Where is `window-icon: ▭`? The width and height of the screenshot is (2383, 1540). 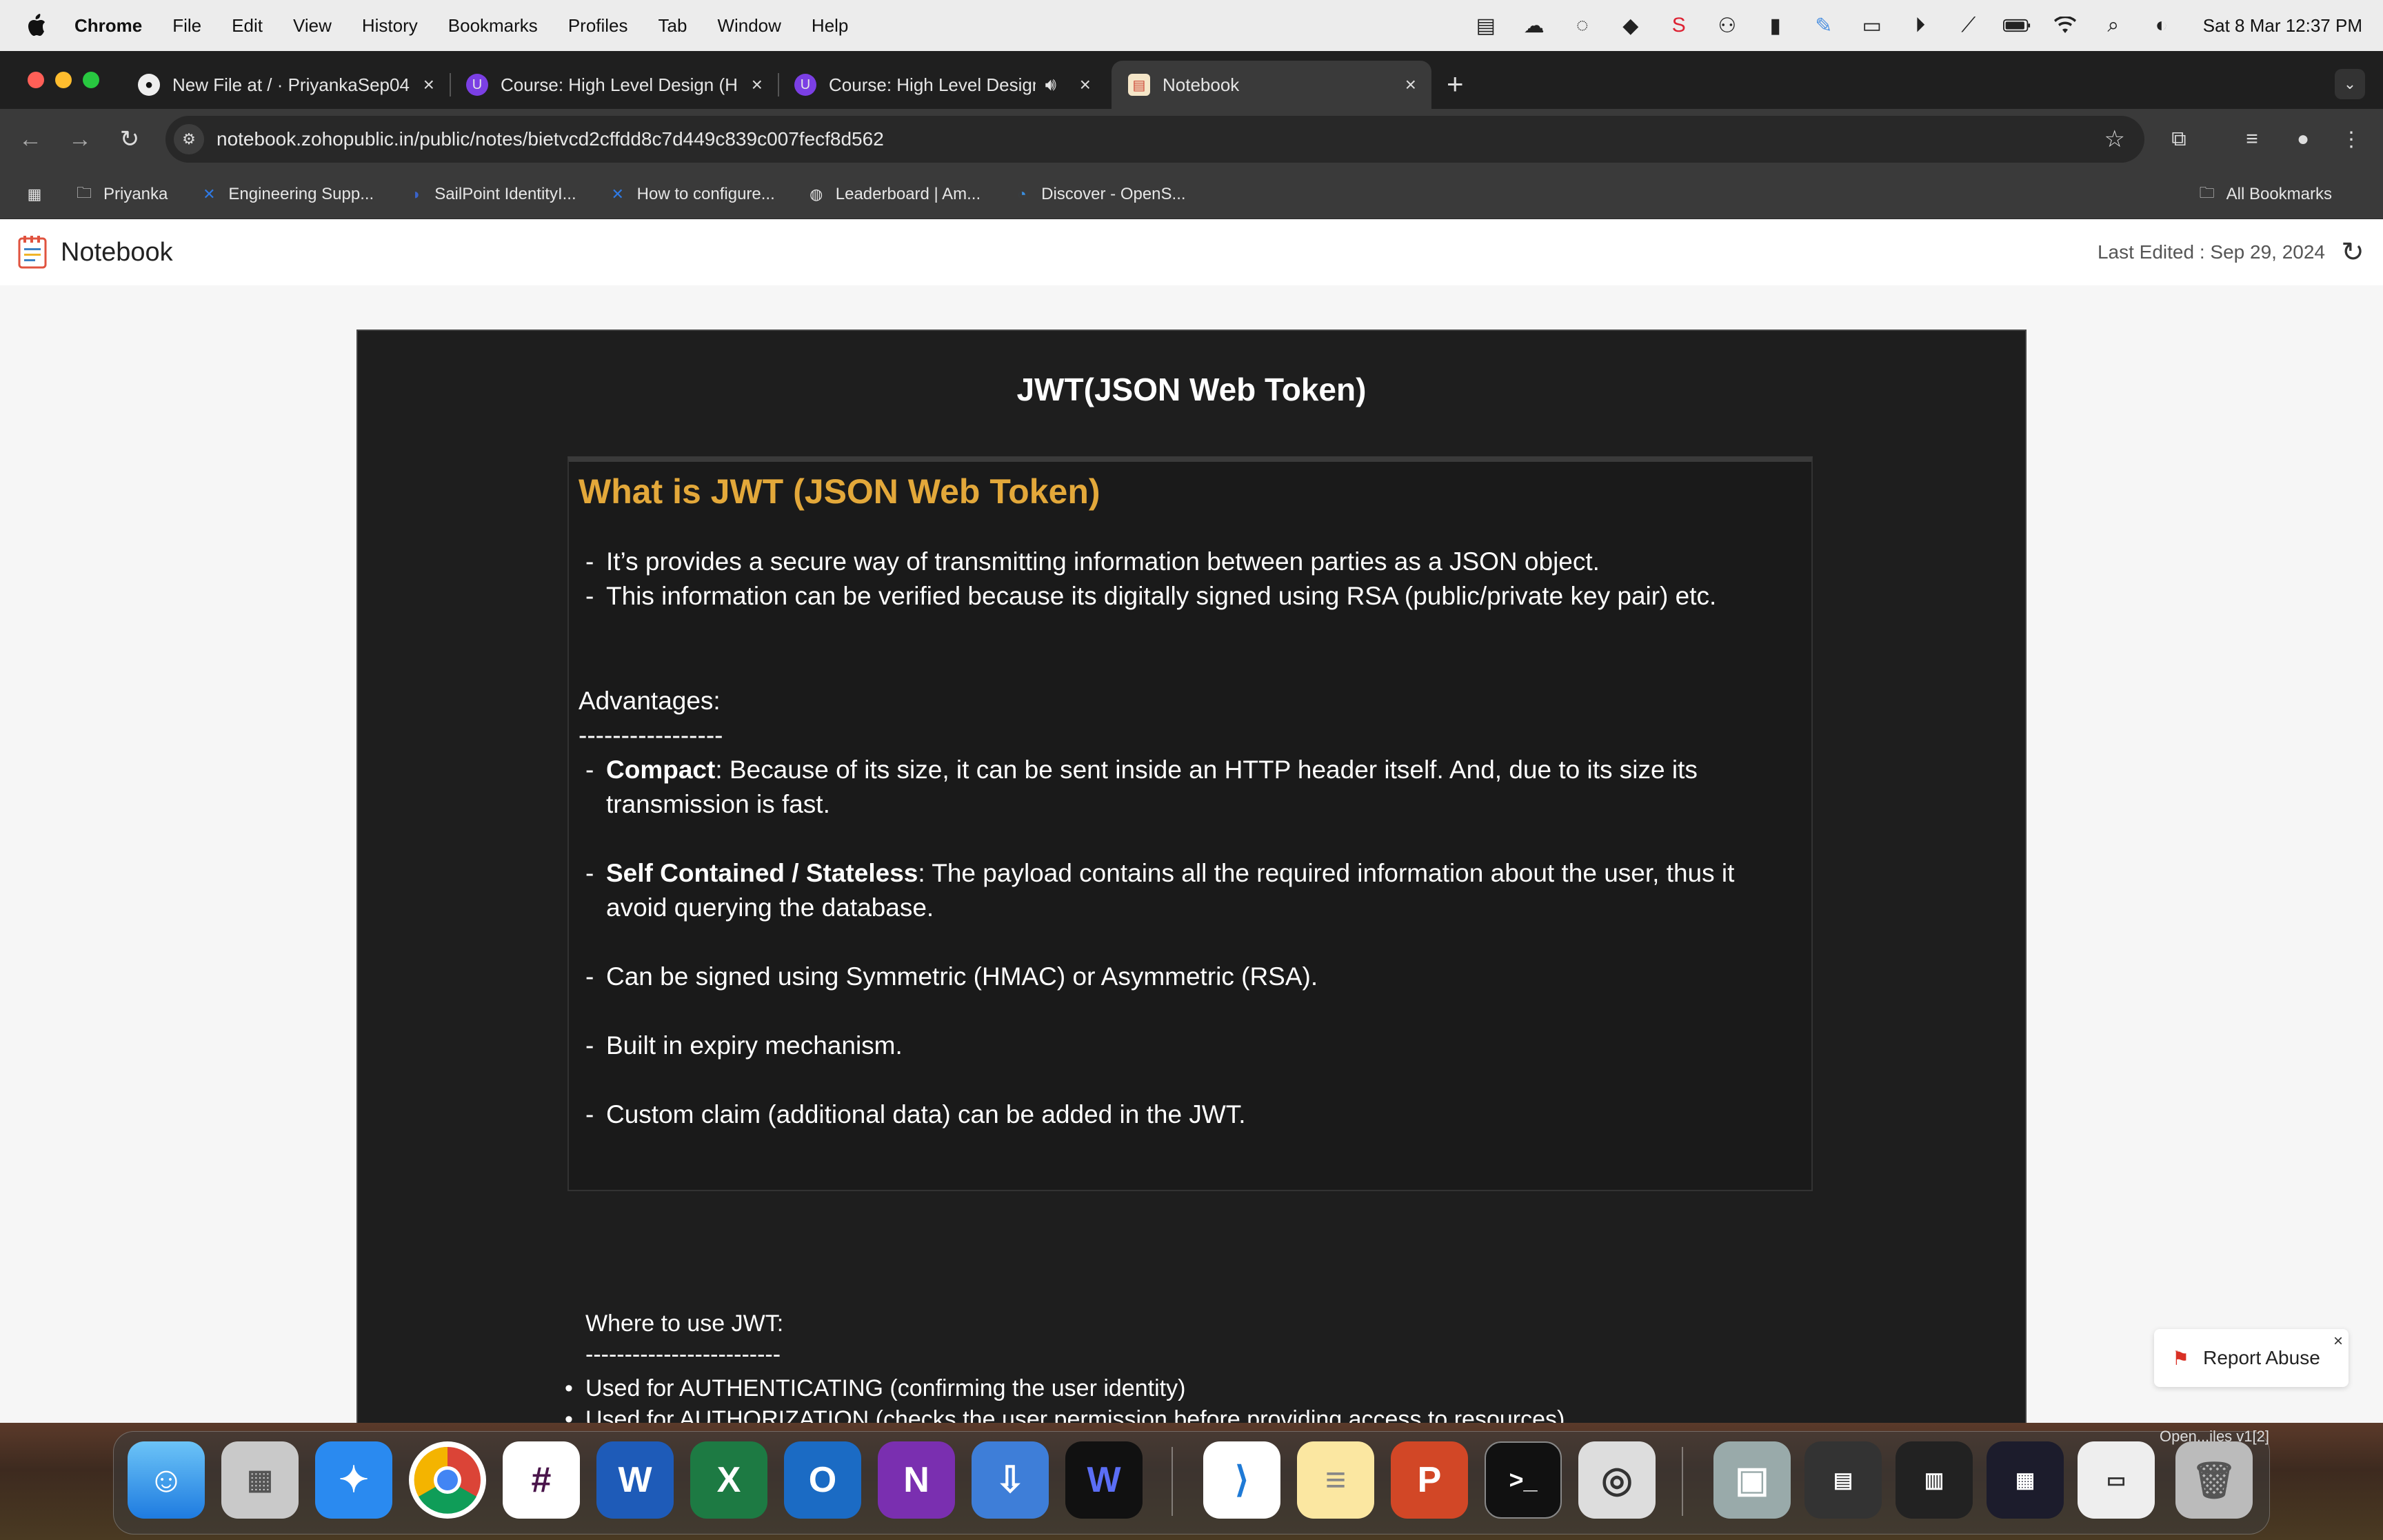
window-icon: ▭ is located at coordinates (1872, 26).